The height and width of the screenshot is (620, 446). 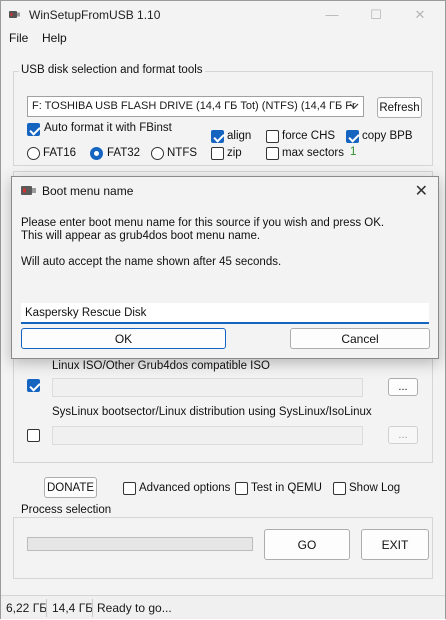 What do you see at coordinates (395, 544) in the screenshot?
I see `exit-button: EXIT` at bounding box center [395, 544].